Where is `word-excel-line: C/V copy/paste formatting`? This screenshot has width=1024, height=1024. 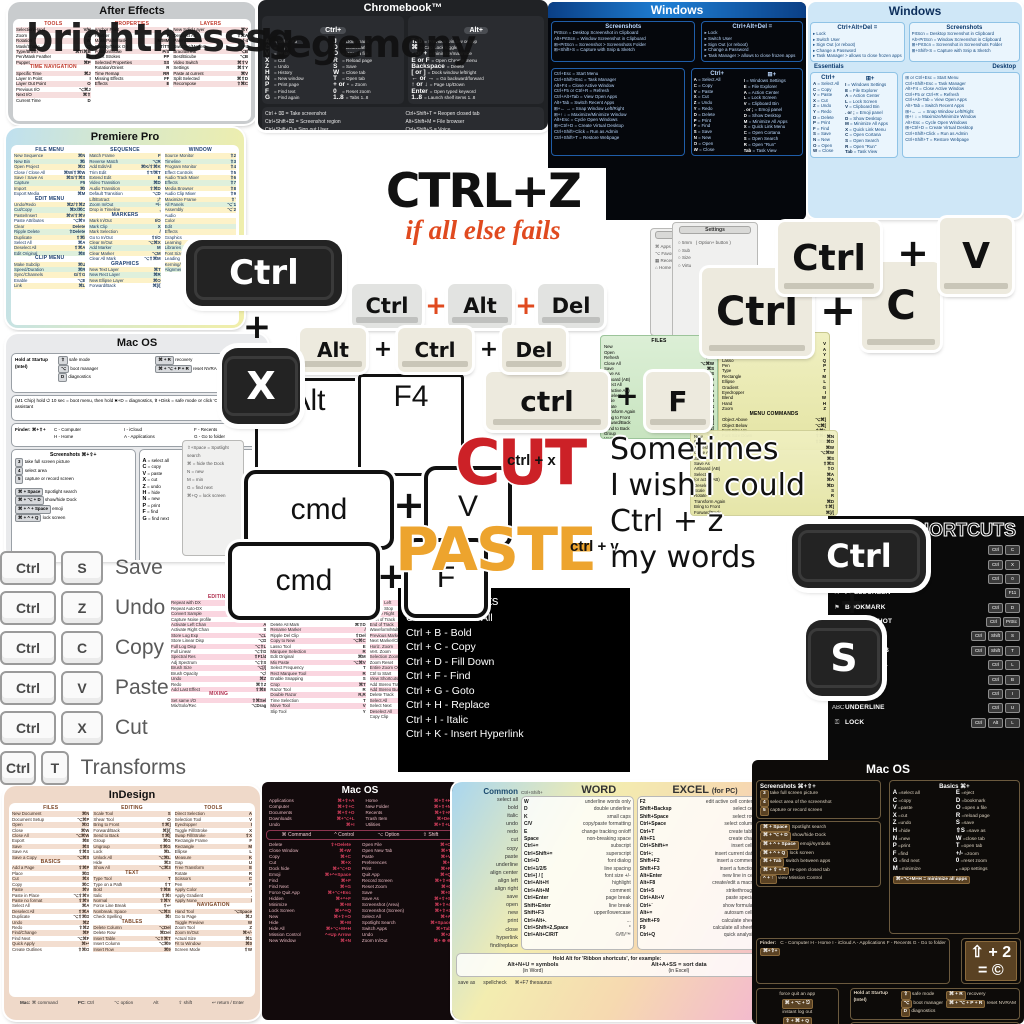
word-excel-line: C/V copy/paste formatting is located at coordinates (577, 824).